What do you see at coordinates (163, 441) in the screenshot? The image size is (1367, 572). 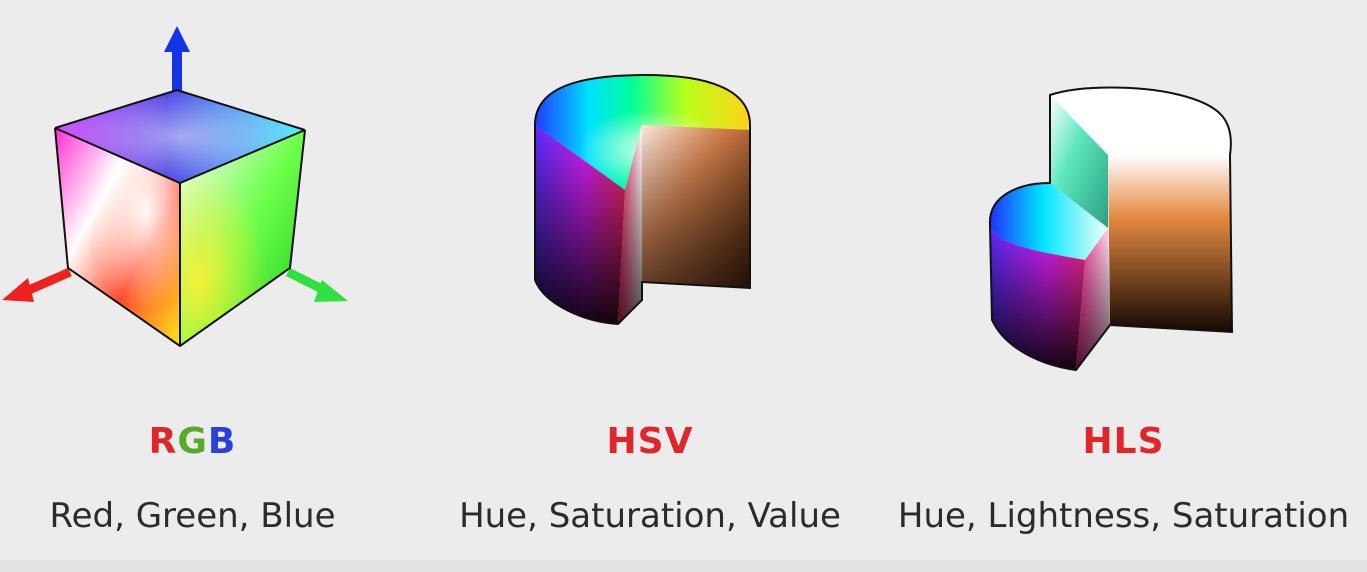 I see `rgb-letter-r: R` at bounding box center [163, 441].